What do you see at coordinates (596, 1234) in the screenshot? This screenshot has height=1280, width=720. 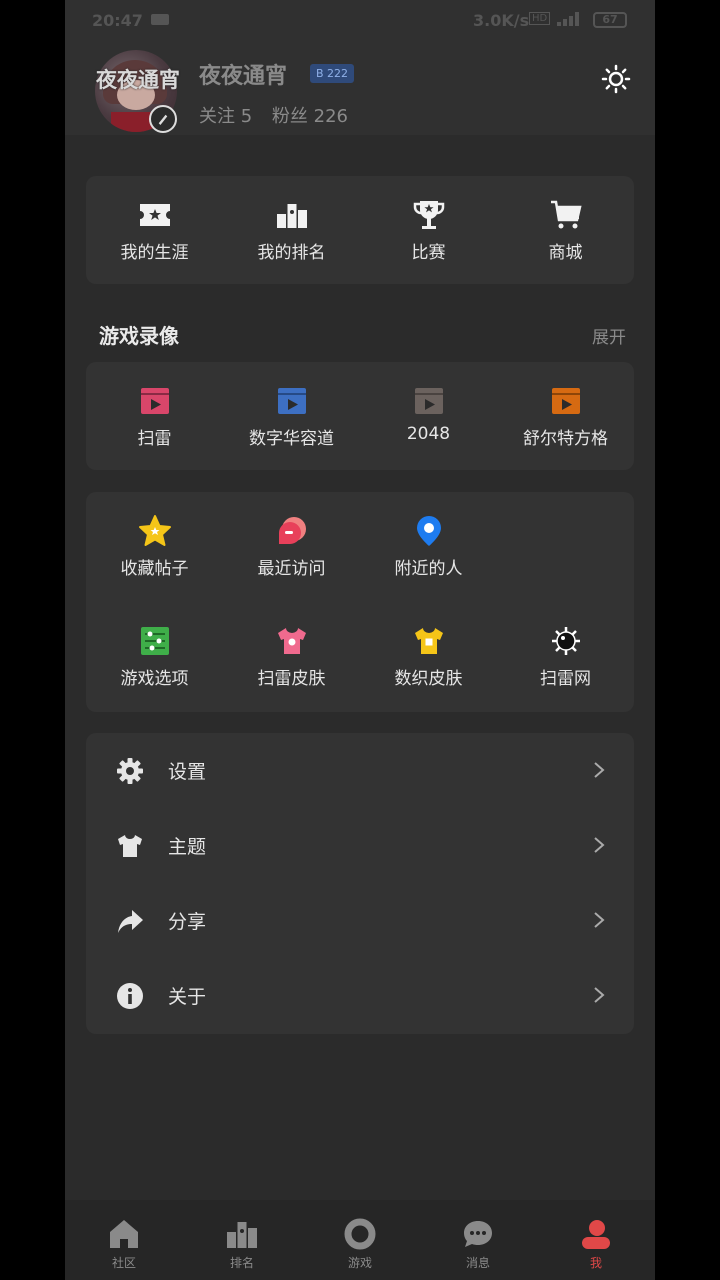 I see `user-icon` at bounding box center [596, 1234].